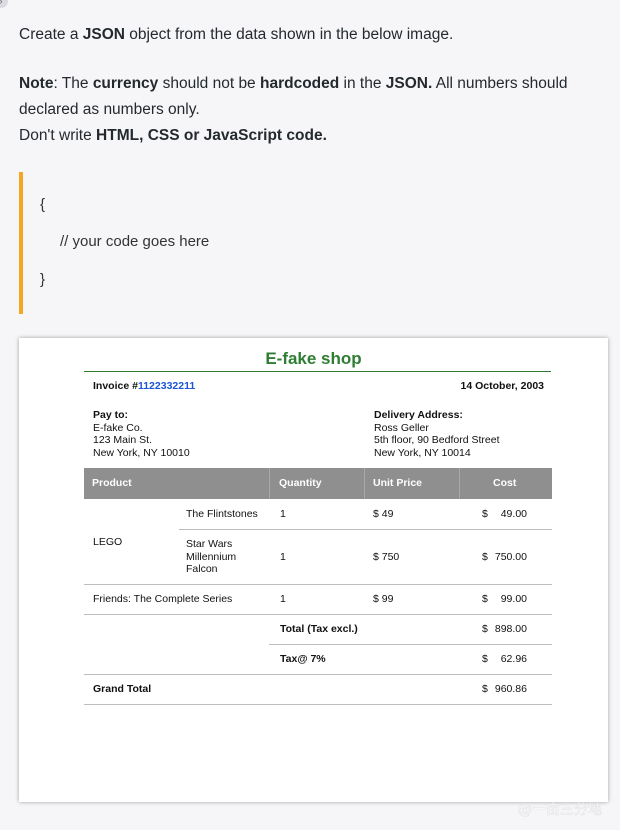 This screenshot has height=830, width=620. Describe the element at coordinates (4, 4) in the screenshot. I see `collapse-arrow-icon: ›` at that location.